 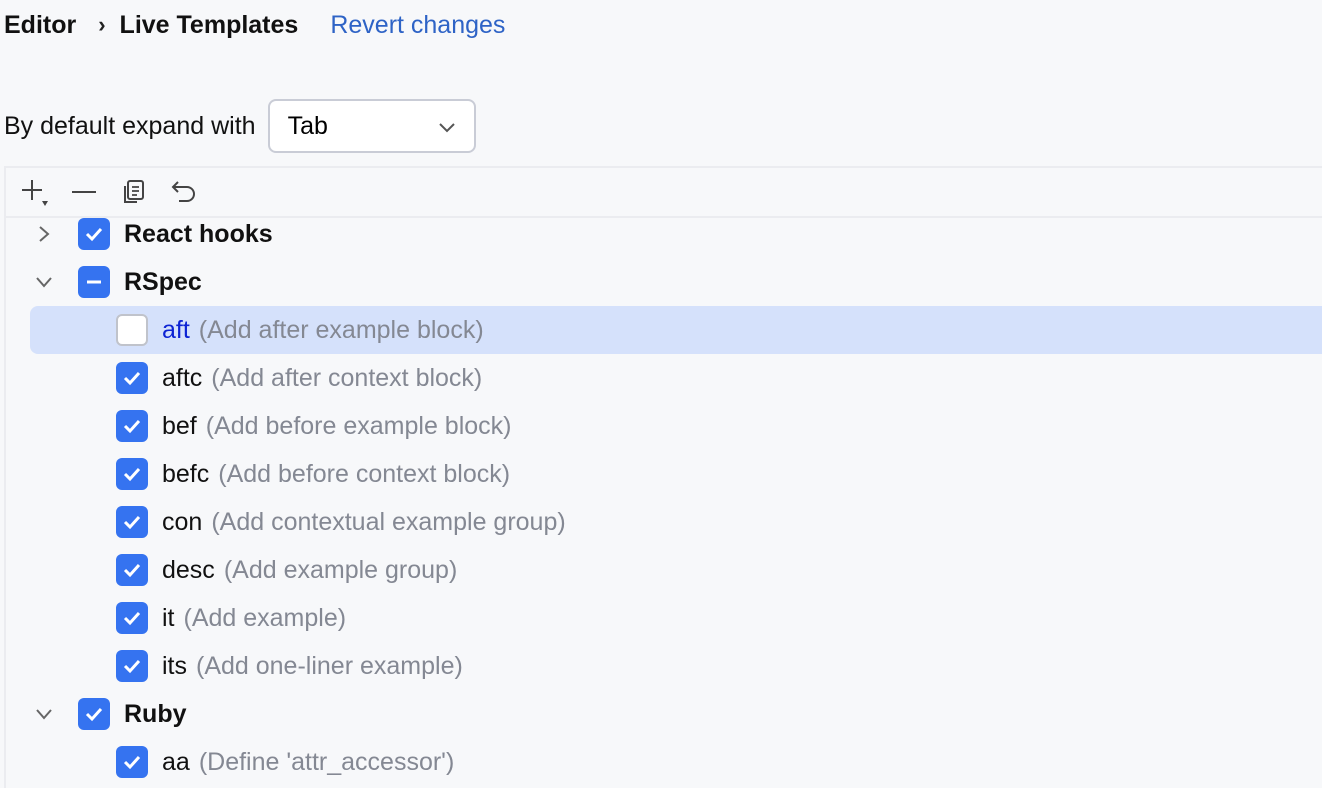 I want to click on indeterminate-icon, so click(x=94, y=282).